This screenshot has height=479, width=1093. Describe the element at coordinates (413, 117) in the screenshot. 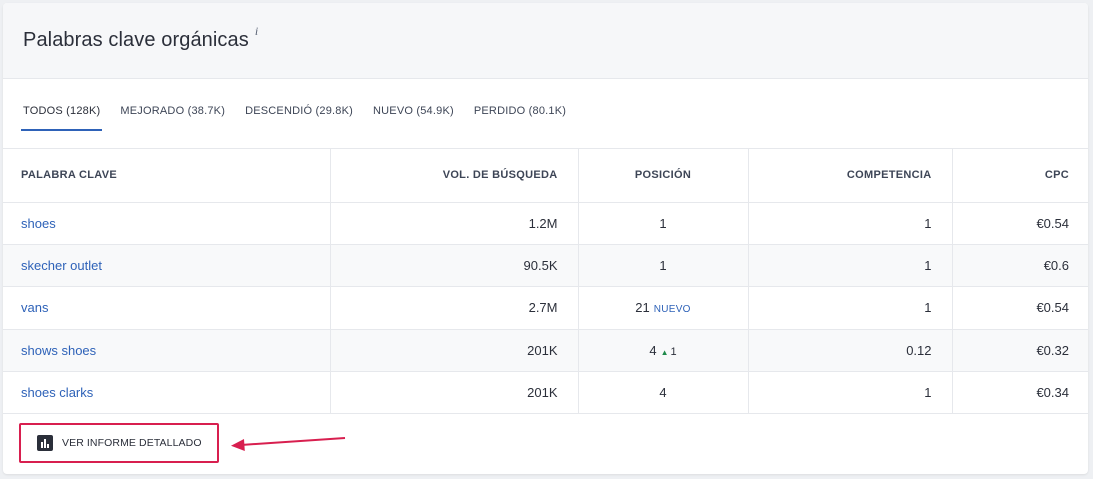

I see `tab-nuevo: NUEVO (54.9K)` at that location.